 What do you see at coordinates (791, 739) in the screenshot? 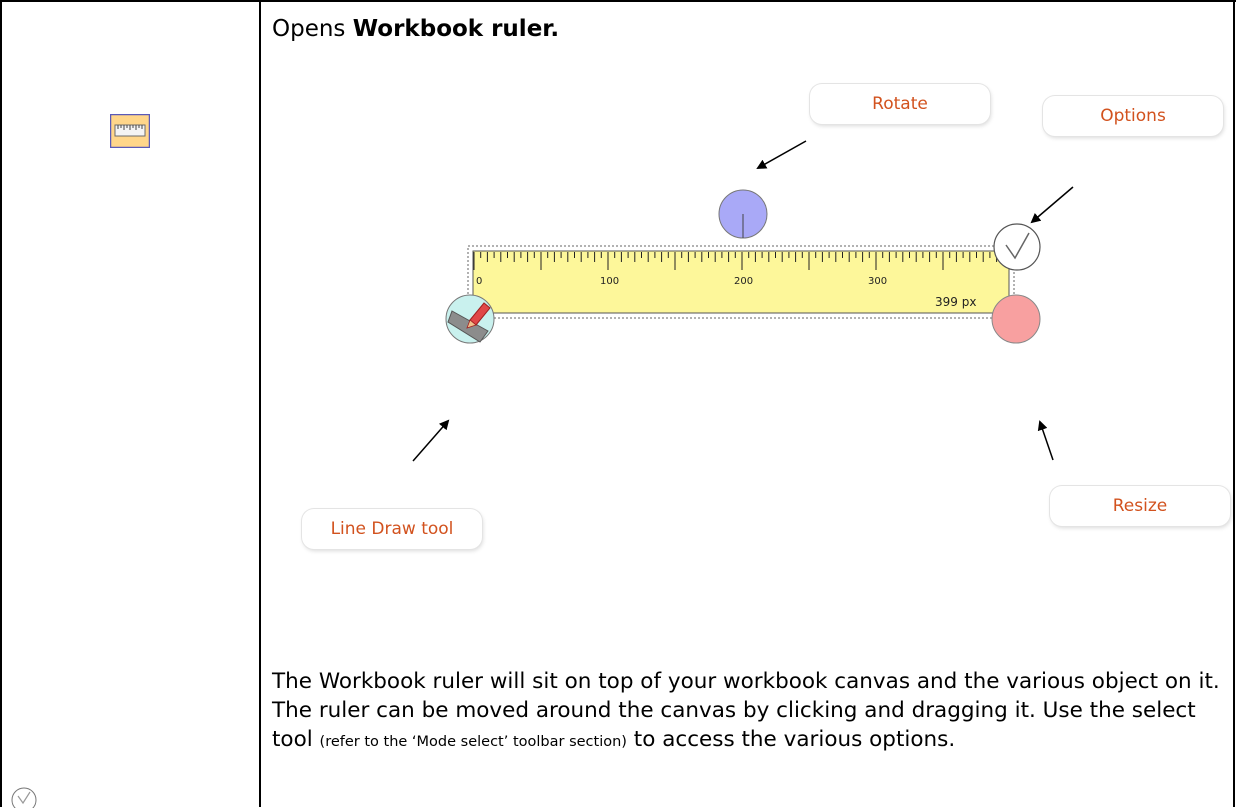
I see `description-part2: to access the various options.` at bounding box center [791, 739].